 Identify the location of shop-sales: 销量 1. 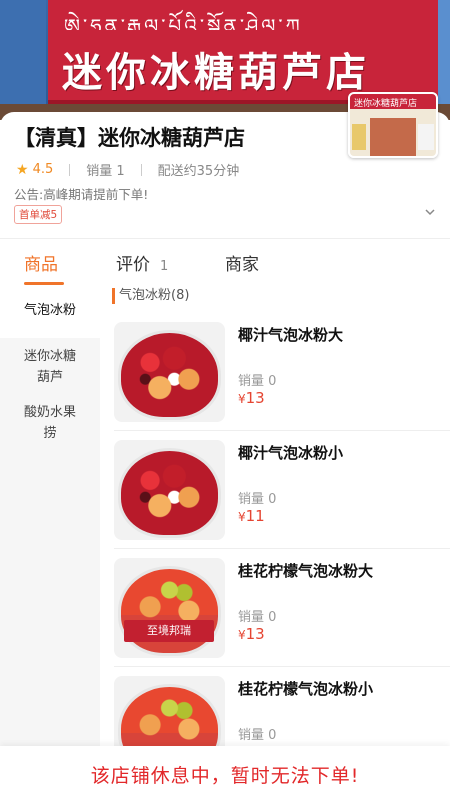
(105, 171).